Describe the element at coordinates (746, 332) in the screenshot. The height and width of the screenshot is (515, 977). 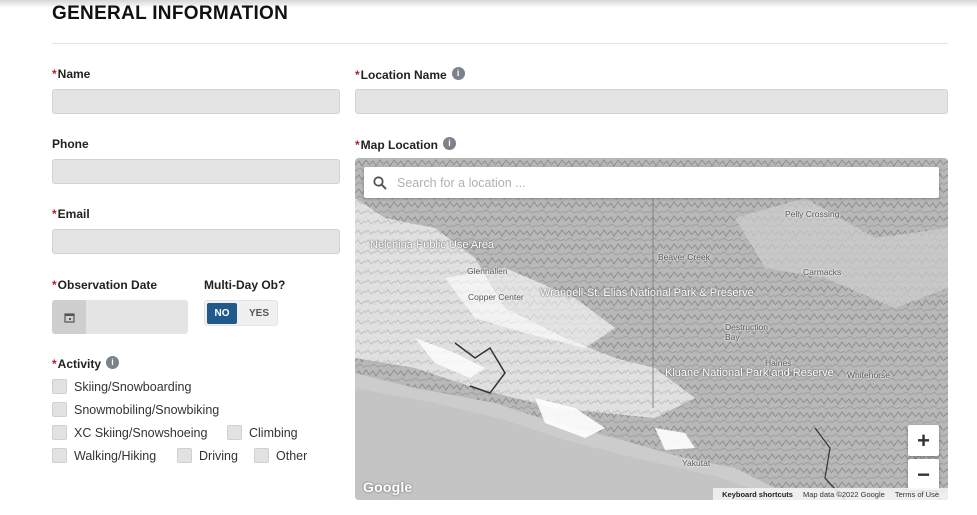
I see `map-place-label: Destruction Bay` at that location.